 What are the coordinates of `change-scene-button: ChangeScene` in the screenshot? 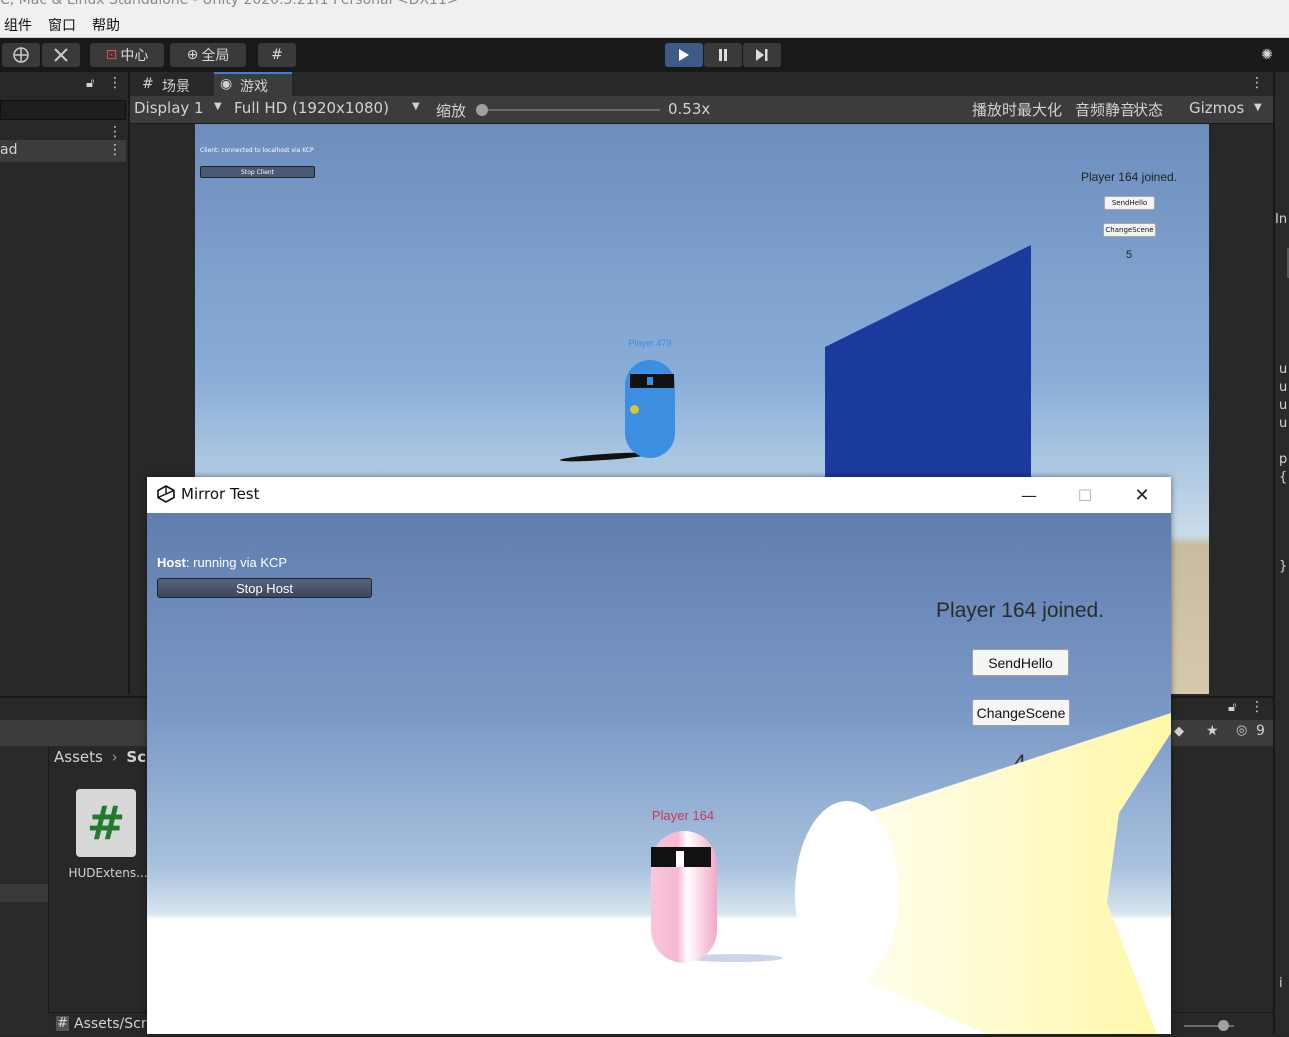 It's located at (1129, 230).